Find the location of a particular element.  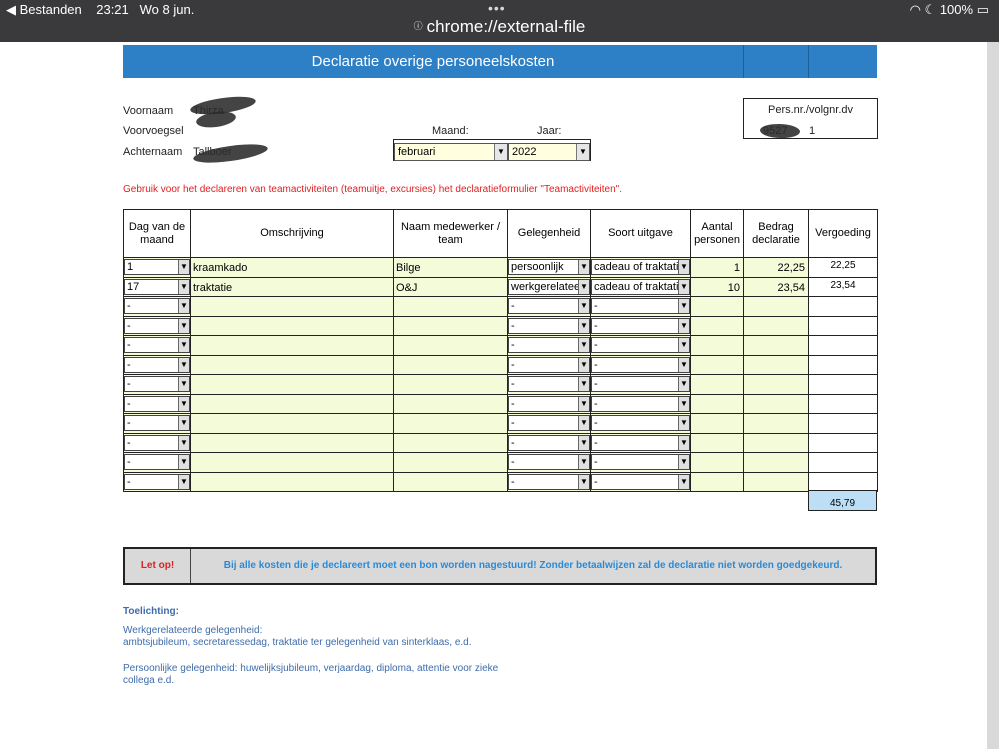

gelegenheid-dropdown: persoonlijk ▼ is located at coordinates (549, 267).